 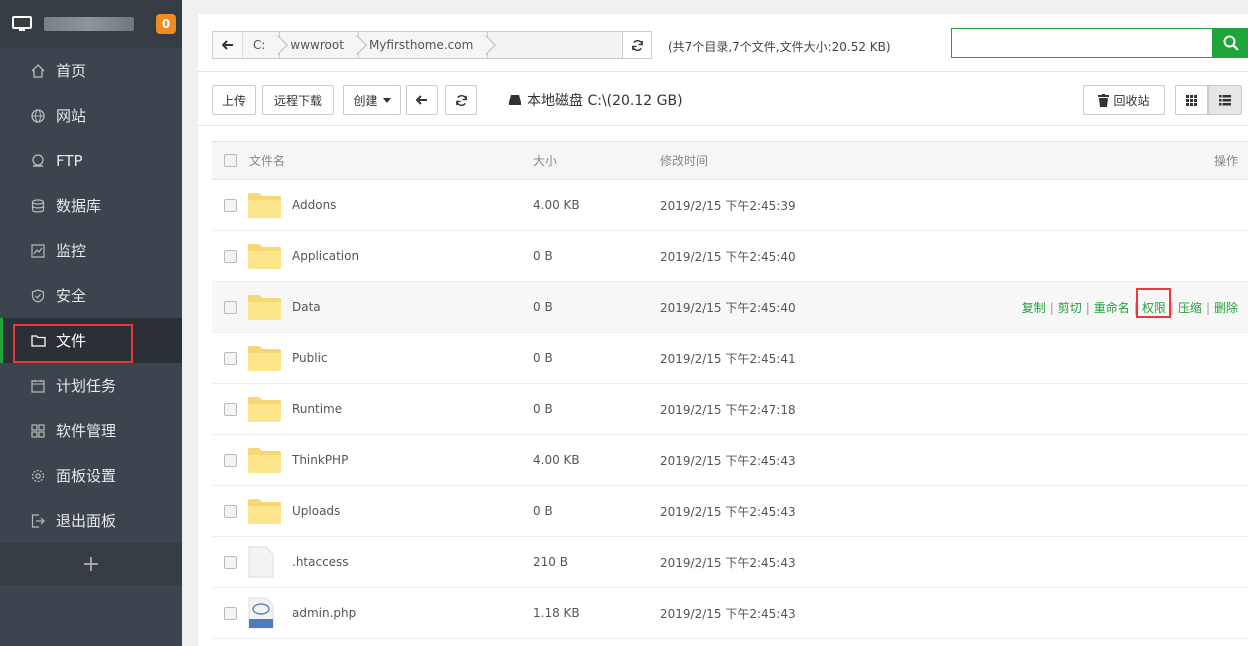 I want to click on sidebar-item-database: 数据库, so click(x=91, y=205).